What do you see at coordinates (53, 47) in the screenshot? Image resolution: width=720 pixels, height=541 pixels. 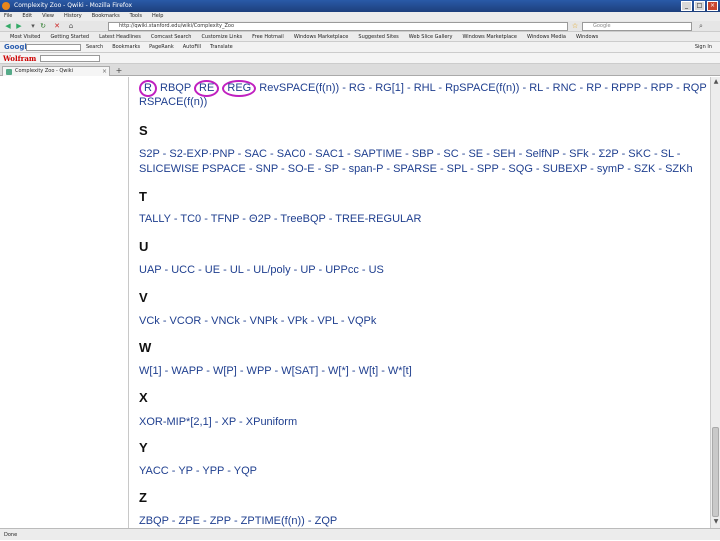 I see `google-search-input` at bounding box center [53, 47].